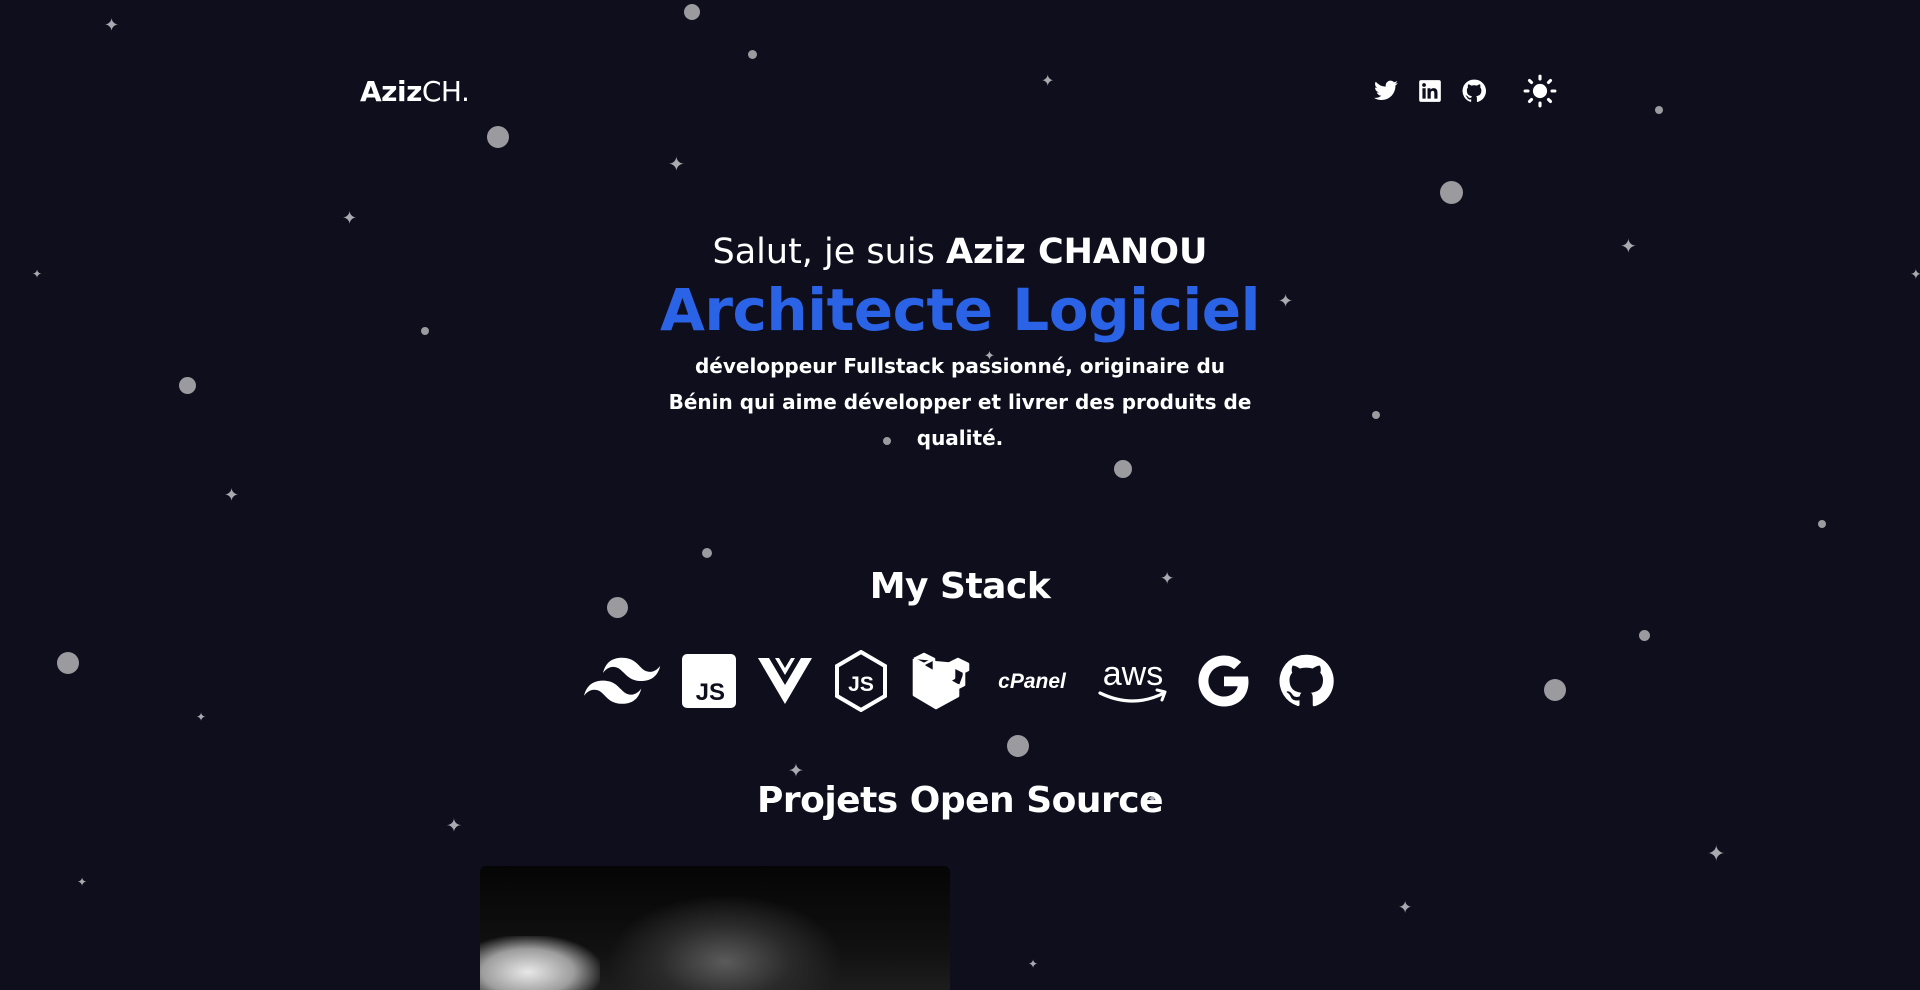  Describe the element at coordinates (960, 310) in the screenshot. I see `hero-role: Architecte Logiciel` at that location.